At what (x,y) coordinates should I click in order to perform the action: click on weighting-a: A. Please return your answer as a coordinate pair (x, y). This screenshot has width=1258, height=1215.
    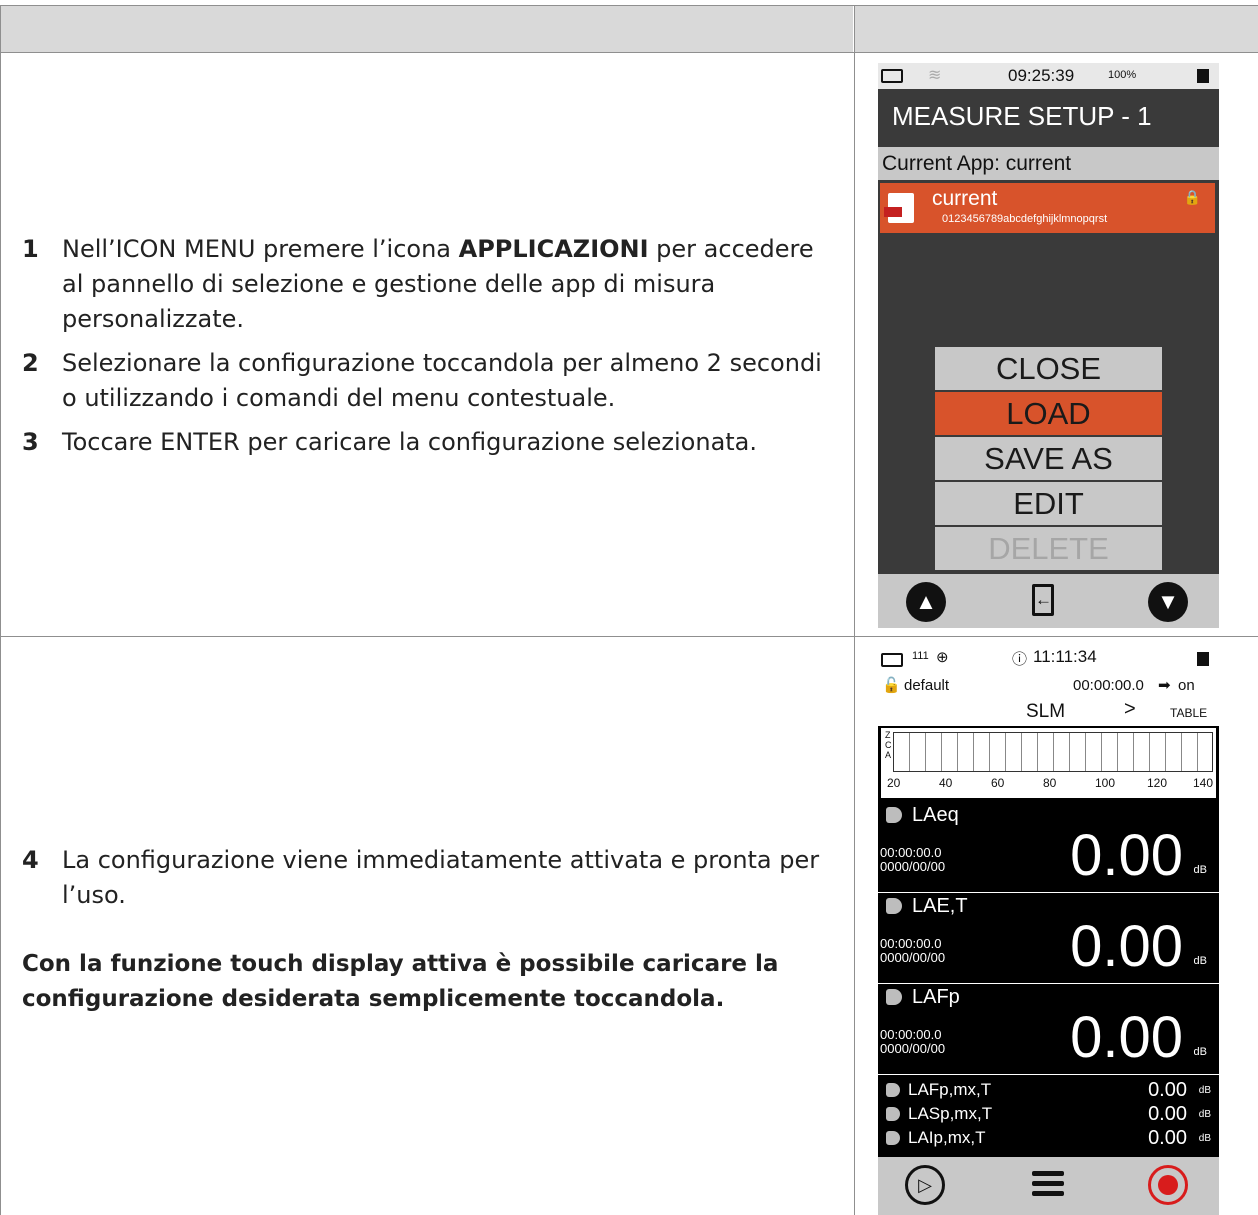
    Looking at the image, I should click on (888, 755).